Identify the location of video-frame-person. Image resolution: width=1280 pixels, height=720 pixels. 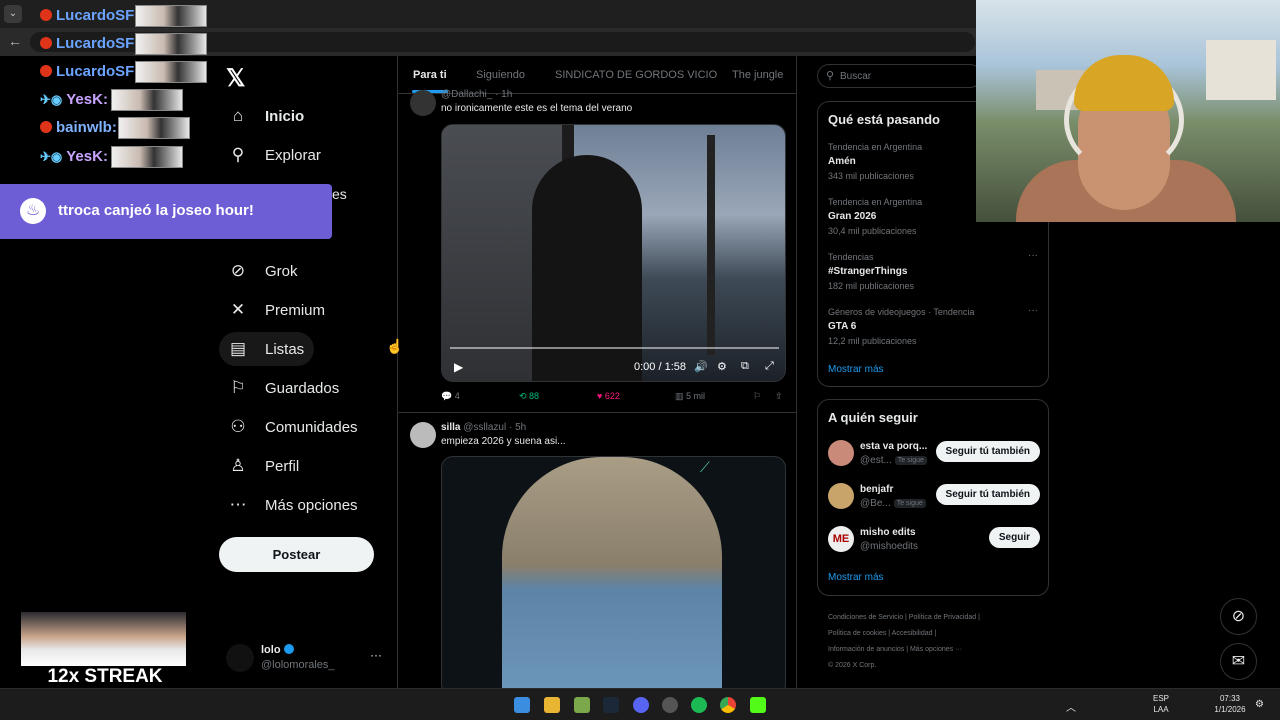
(612, 572).